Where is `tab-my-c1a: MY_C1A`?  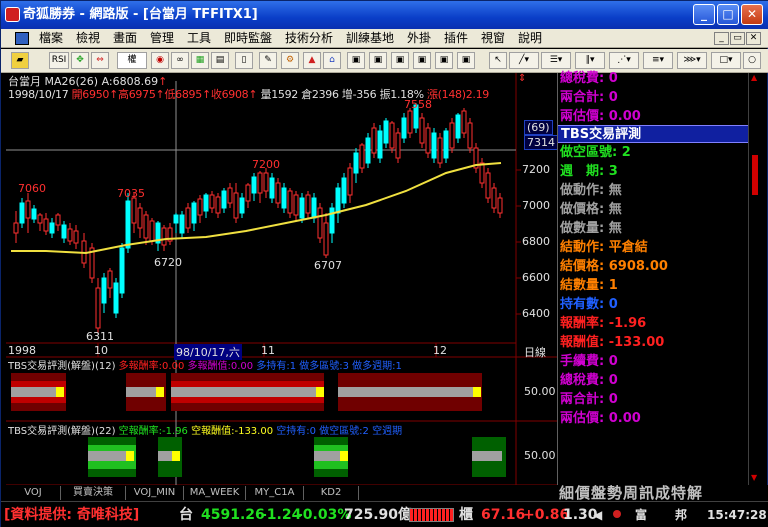 tab-my-c1a: MY_C1A is located at coordinates (275, 493).